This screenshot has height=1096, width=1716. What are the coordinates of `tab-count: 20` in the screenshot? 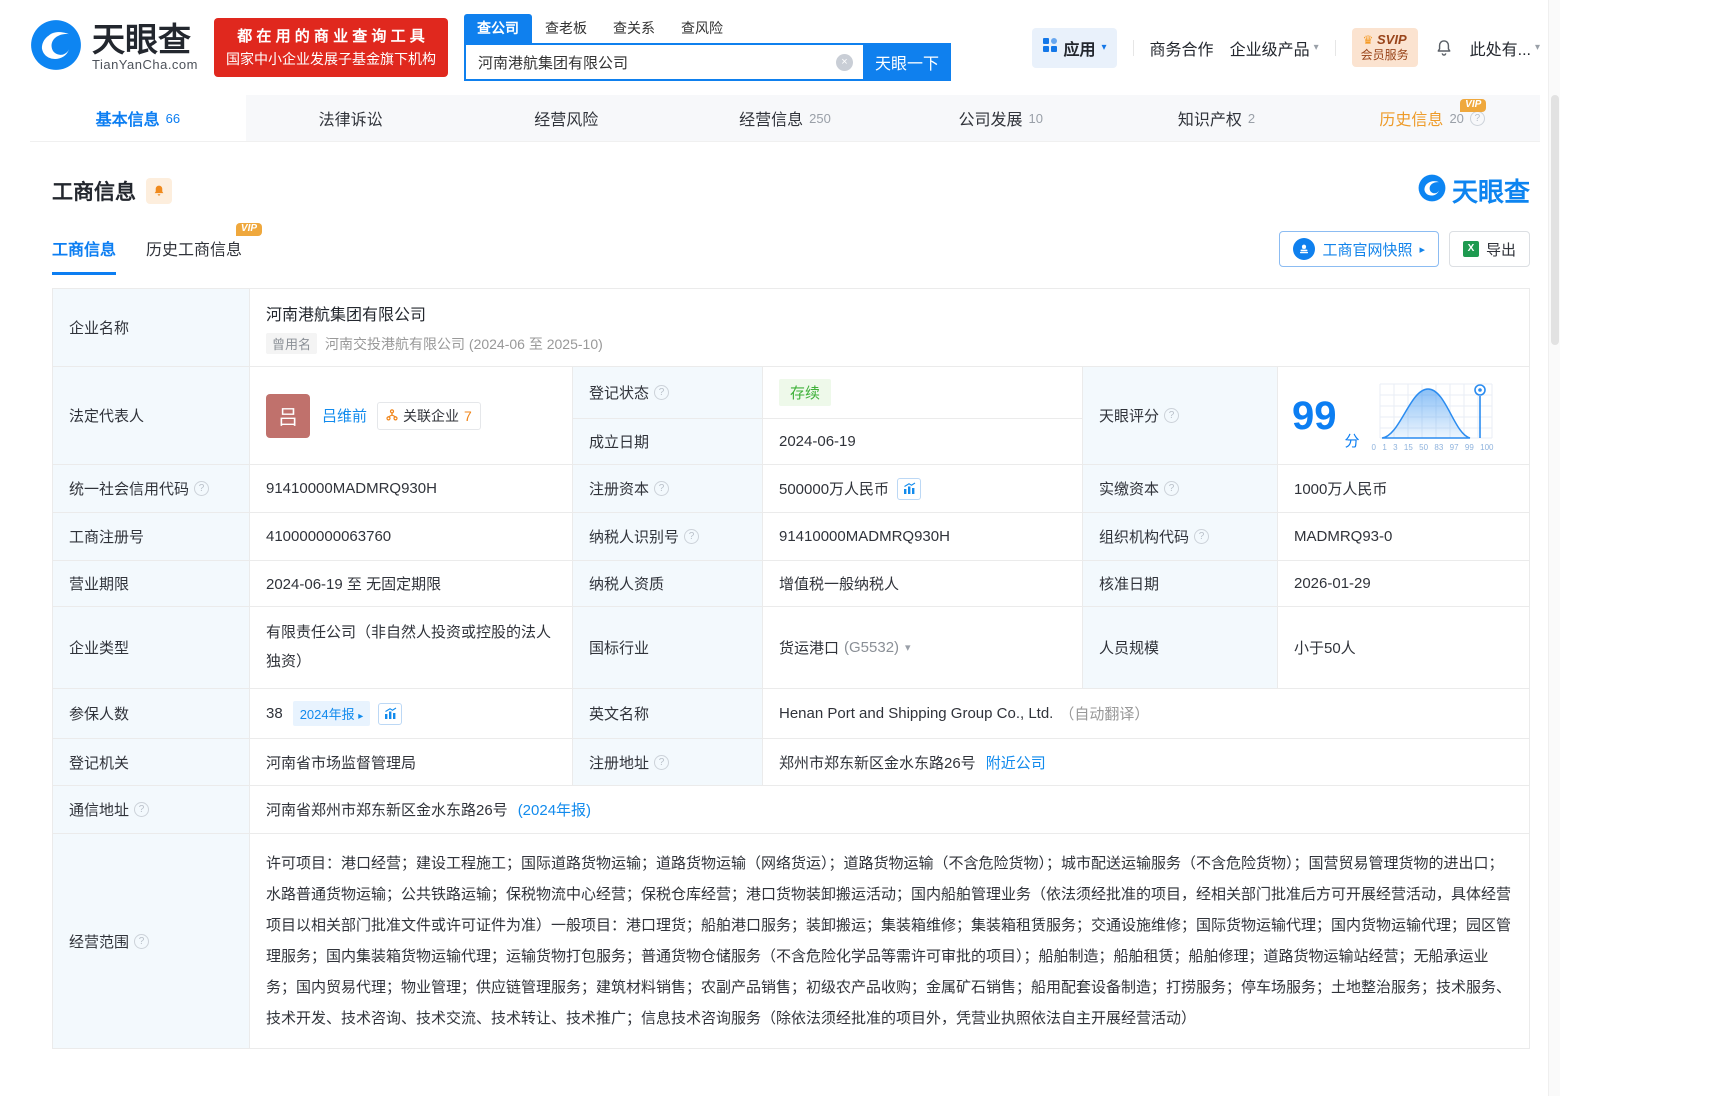 It's located at (1456, 118).